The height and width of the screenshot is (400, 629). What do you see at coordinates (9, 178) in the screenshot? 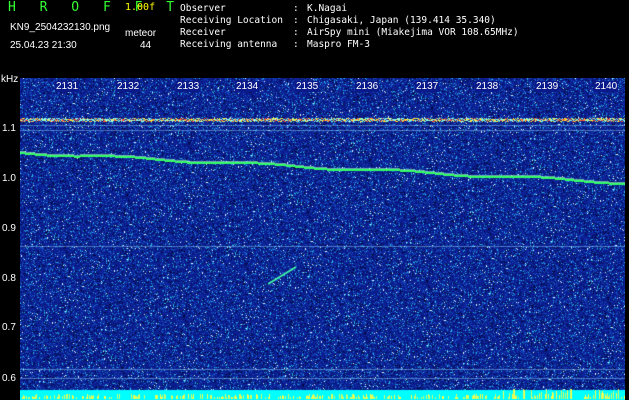
I see `y-tick-label: 1.0` at bounding box center [9, 178].